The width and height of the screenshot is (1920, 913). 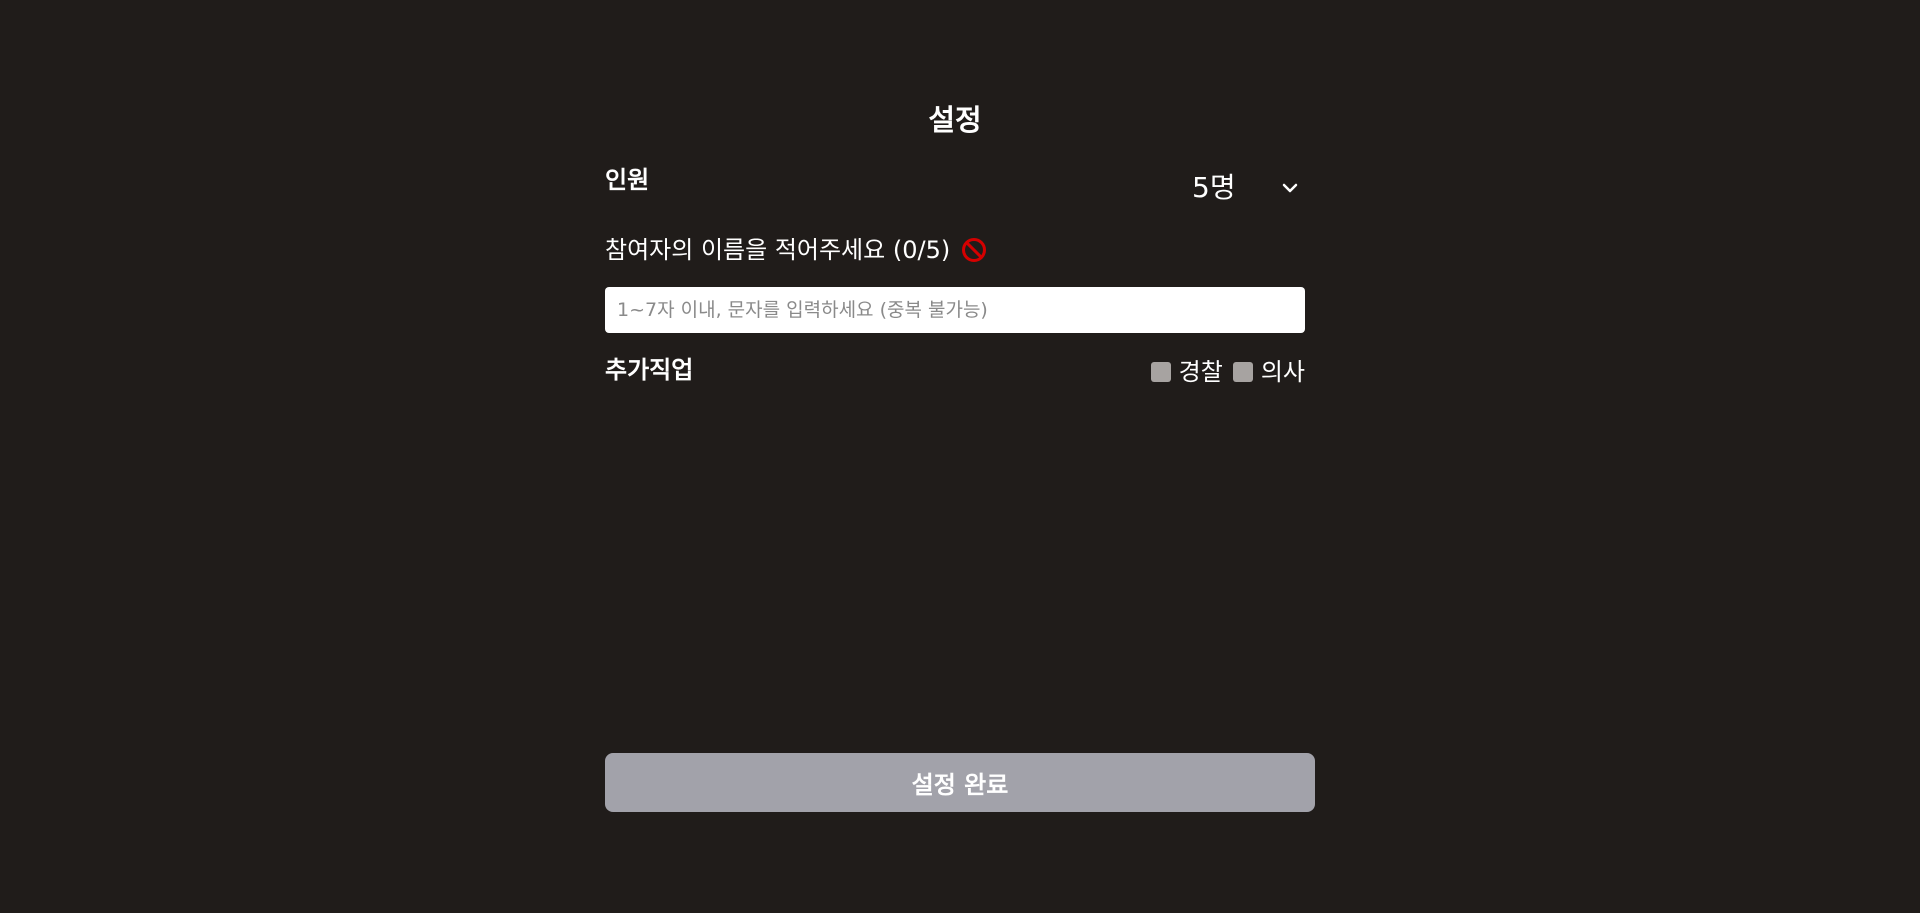 What do you see at coordinates (955, 120) in the screenshot?
I see `page-title: 설정` at bounding box center [955, 120].